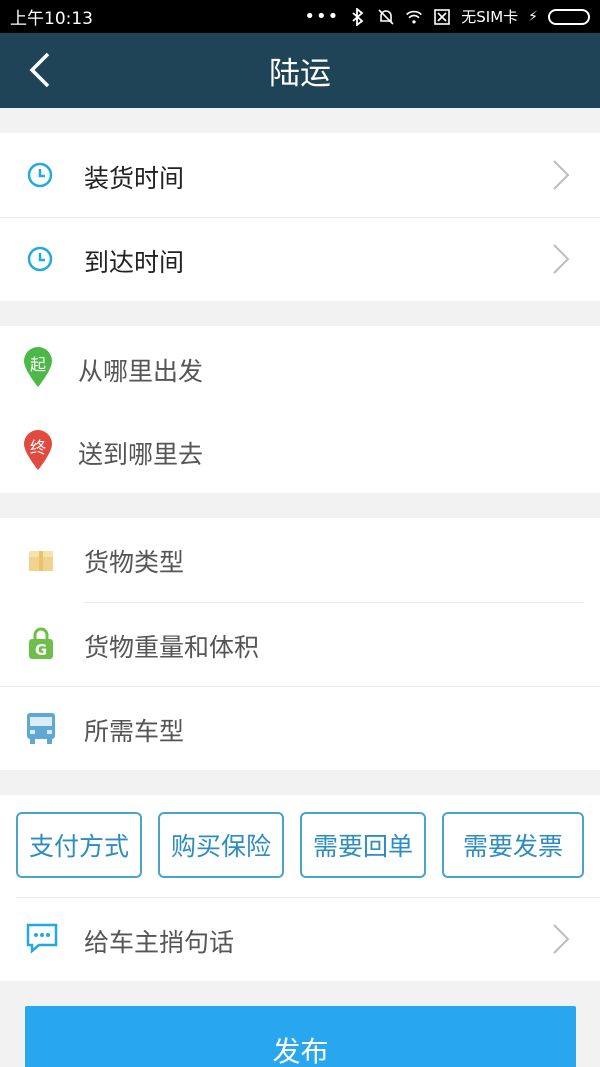 The image size is (600, 1067). I want to click on destination-label: 送到哪里去, so click(141, 454).